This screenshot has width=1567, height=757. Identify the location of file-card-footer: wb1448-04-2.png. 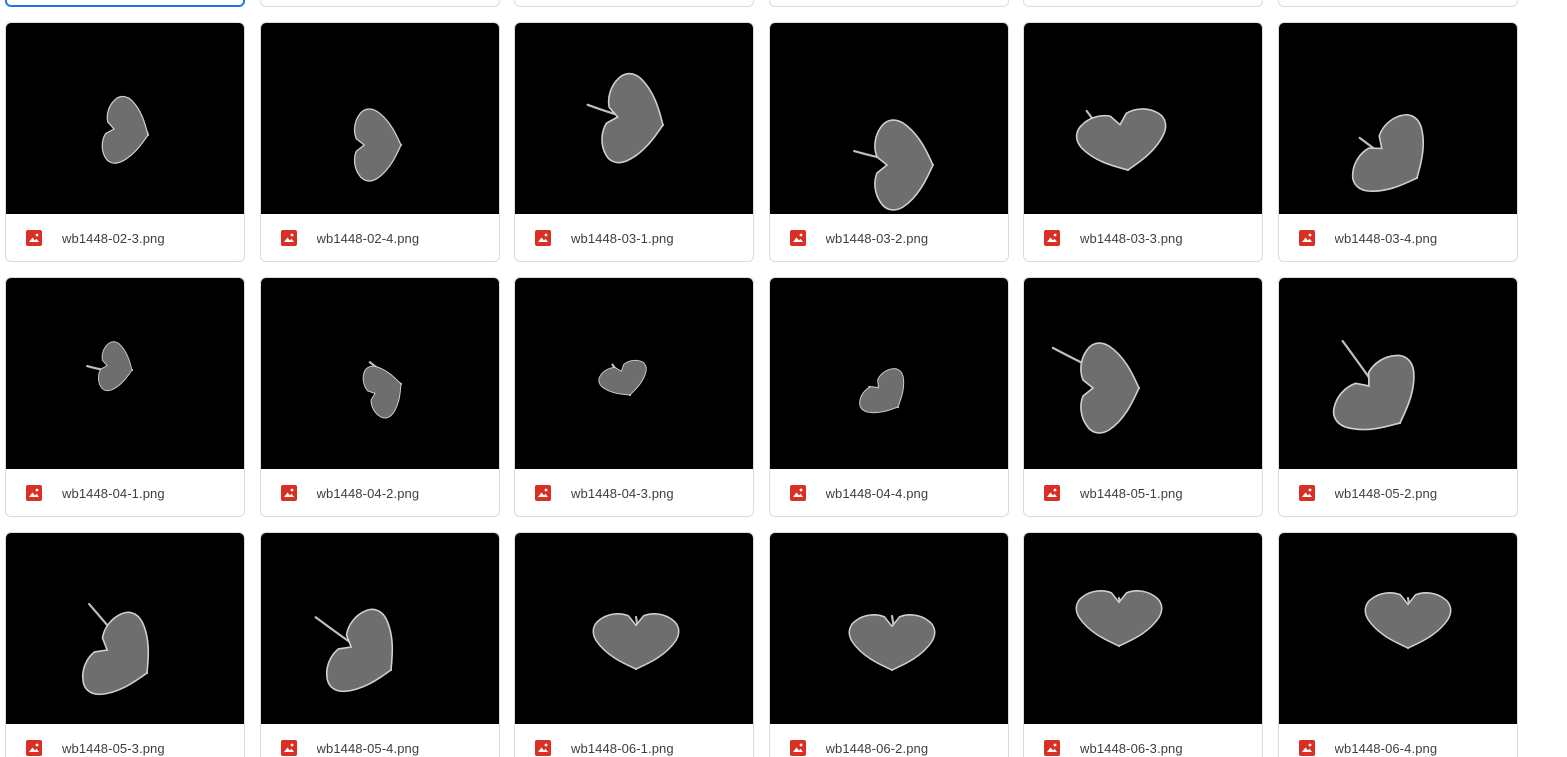
(380, 492).